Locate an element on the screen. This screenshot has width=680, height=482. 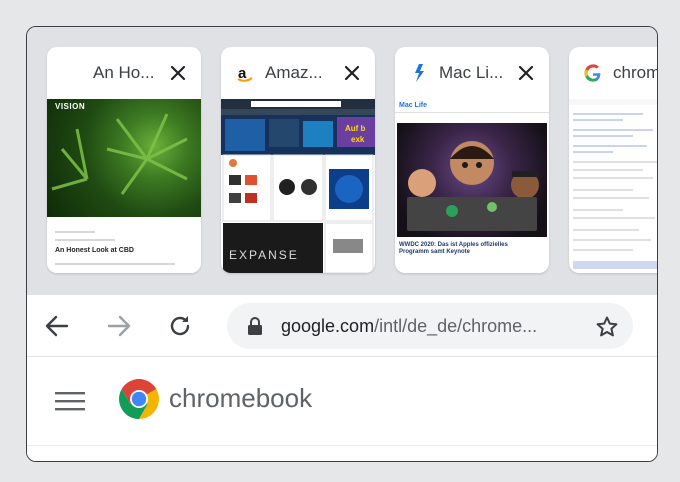
site-logo: Mac Life is located at coordinates (413, 105).